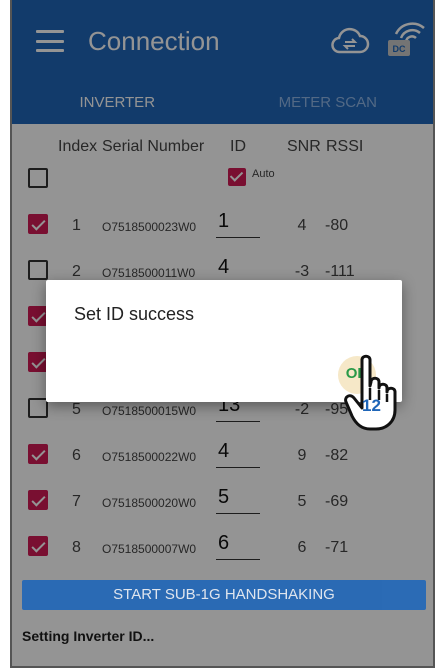 The image size is (435, 668). I want to click on dialog-message: Set ID success, so click(134, 314).